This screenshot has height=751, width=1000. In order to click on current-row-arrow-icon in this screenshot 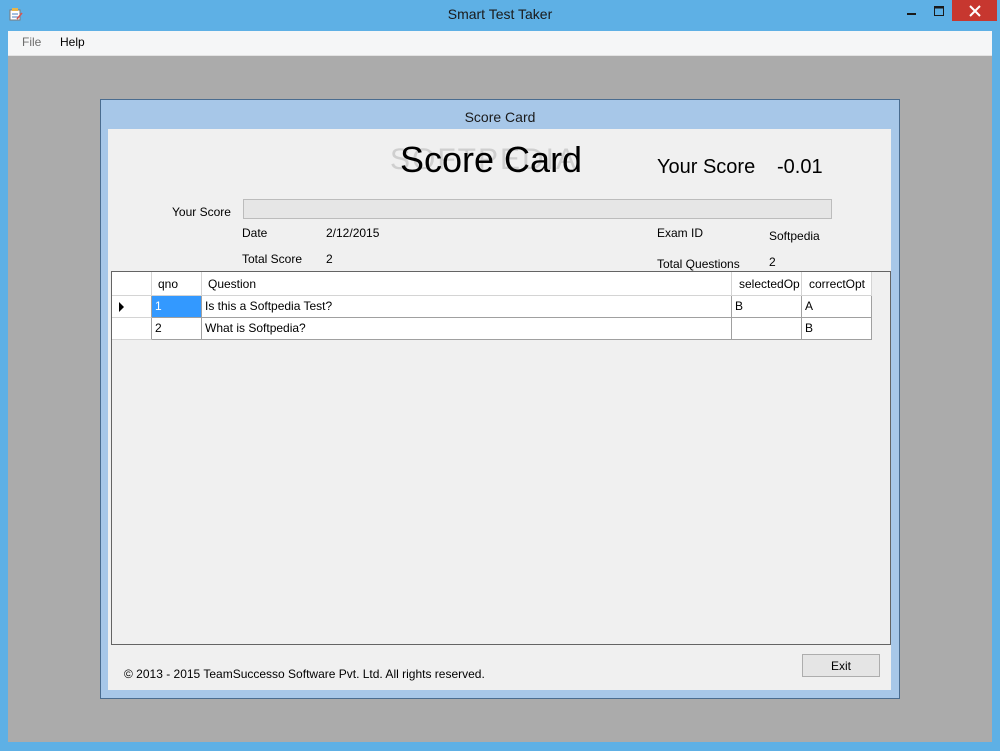, I will do `click(121, 307)`.